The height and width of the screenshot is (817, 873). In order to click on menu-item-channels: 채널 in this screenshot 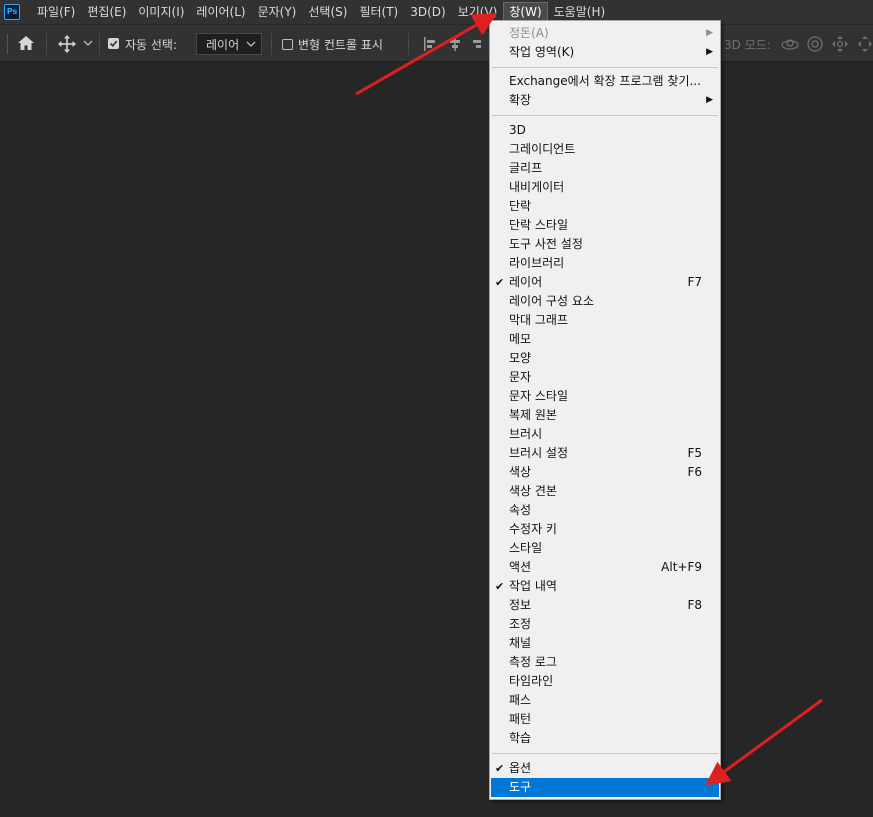, I will do `click(605, 643)`.